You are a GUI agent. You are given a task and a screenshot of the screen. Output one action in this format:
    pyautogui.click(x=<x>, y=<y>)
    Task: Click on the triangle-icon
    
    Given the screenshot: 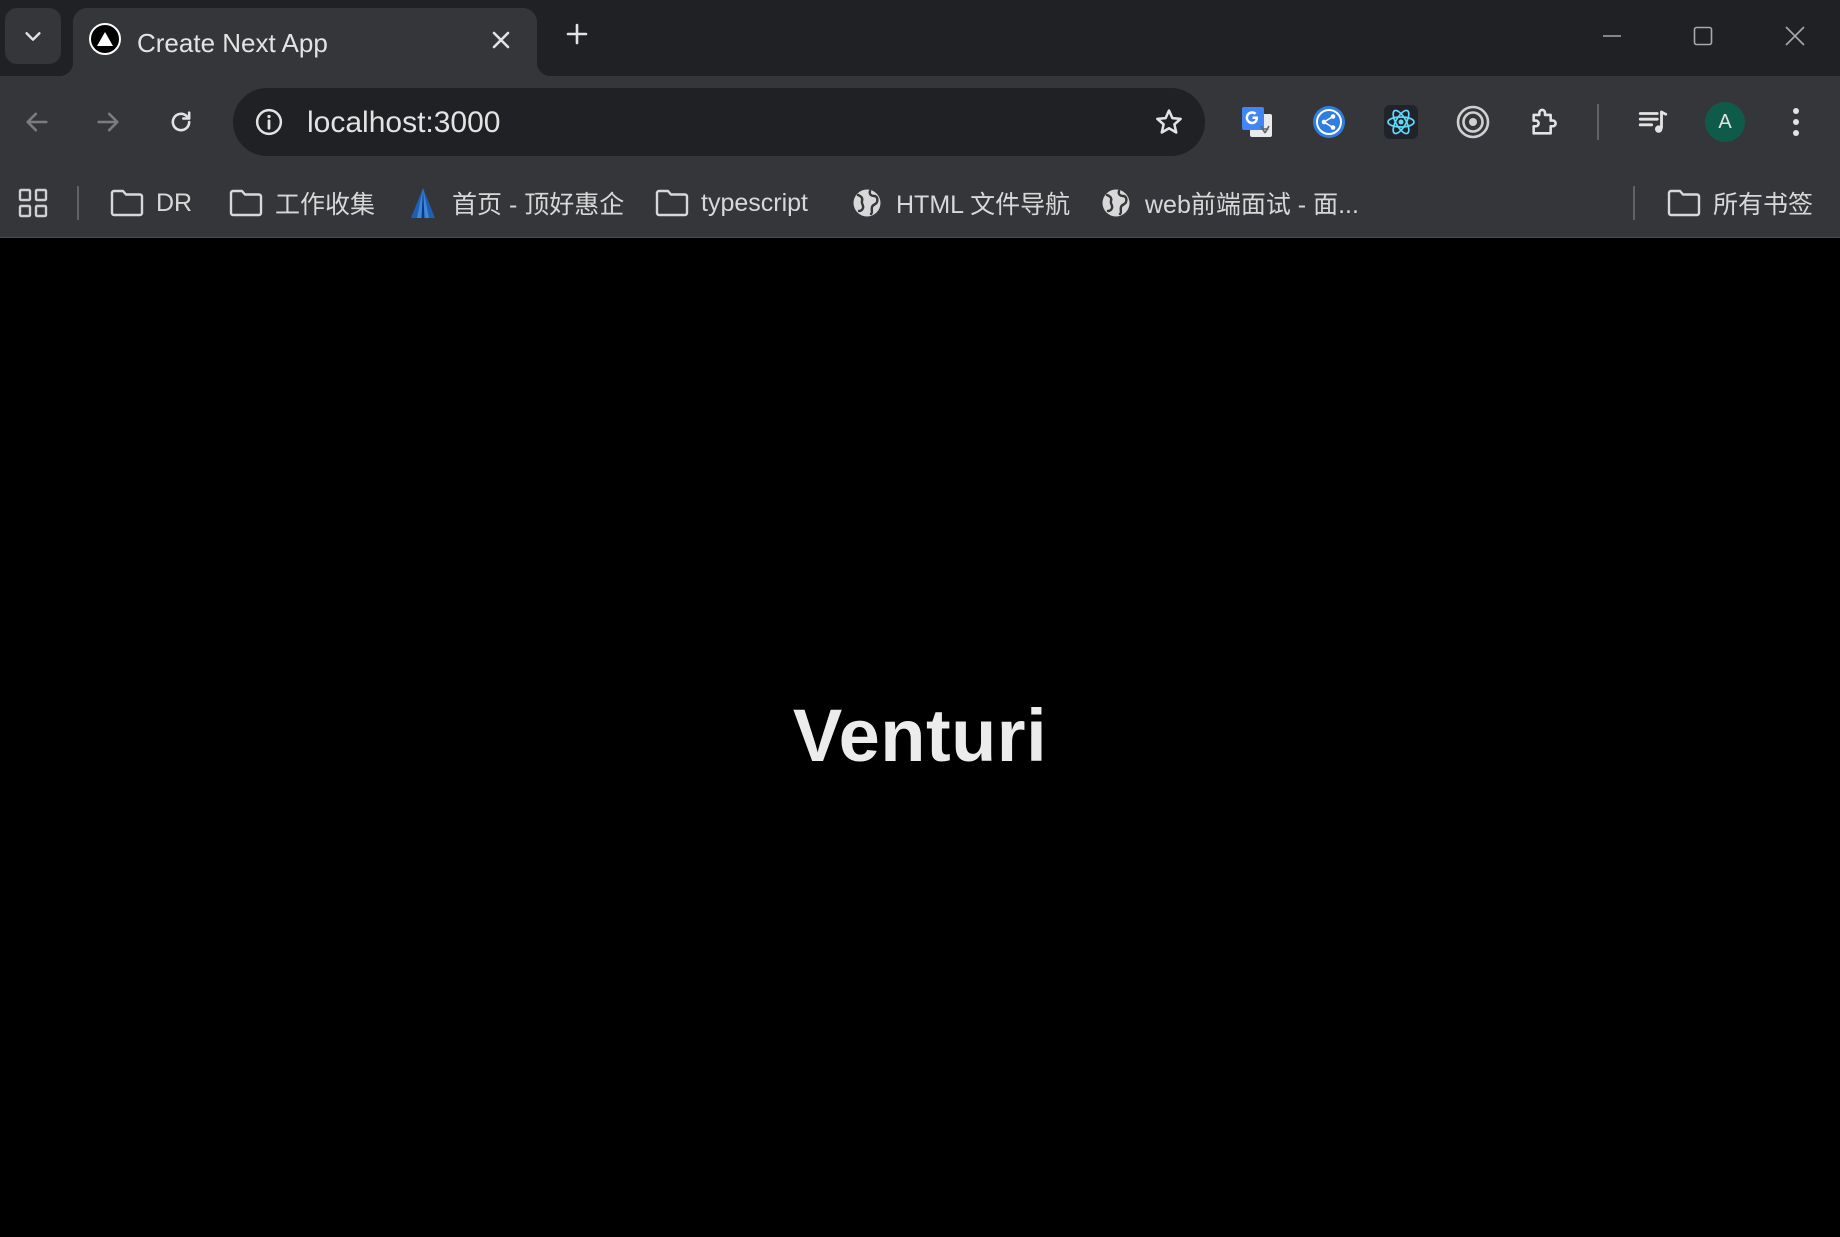 What is the action you would take?
    pyautogui.click(x=105, y=39)
    